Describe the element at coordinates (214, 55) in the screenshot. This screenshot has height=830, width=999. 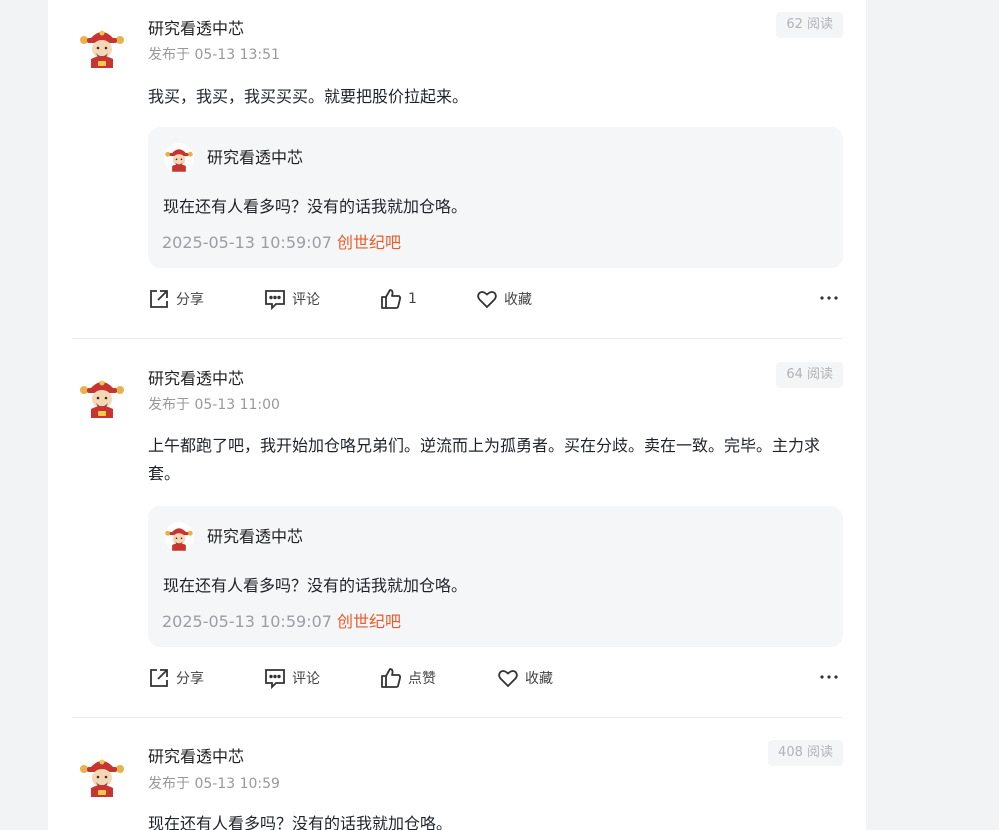
I see `post-time: 发布于 05-13 13:51` at that location.